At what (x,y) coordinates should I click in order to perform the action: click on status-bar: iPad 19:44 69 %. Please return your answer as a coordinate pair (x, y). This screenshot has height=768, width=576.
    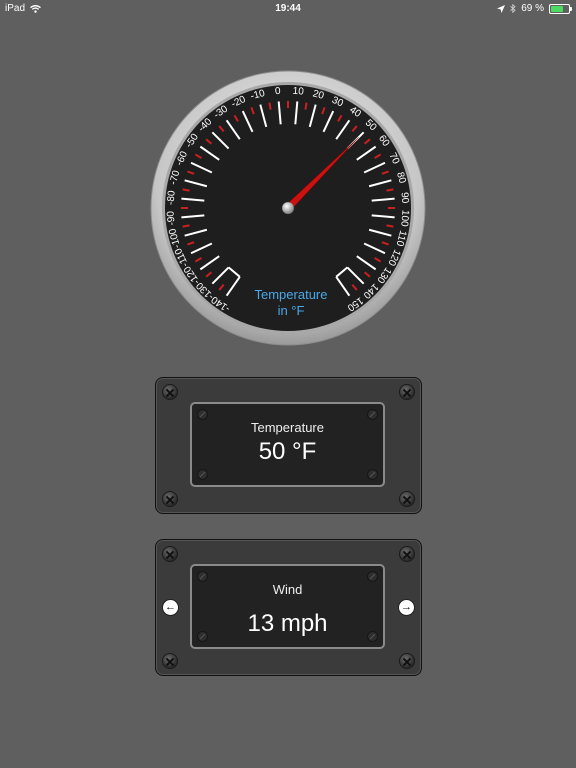
    Looking at the image, I should click on (288, 9).